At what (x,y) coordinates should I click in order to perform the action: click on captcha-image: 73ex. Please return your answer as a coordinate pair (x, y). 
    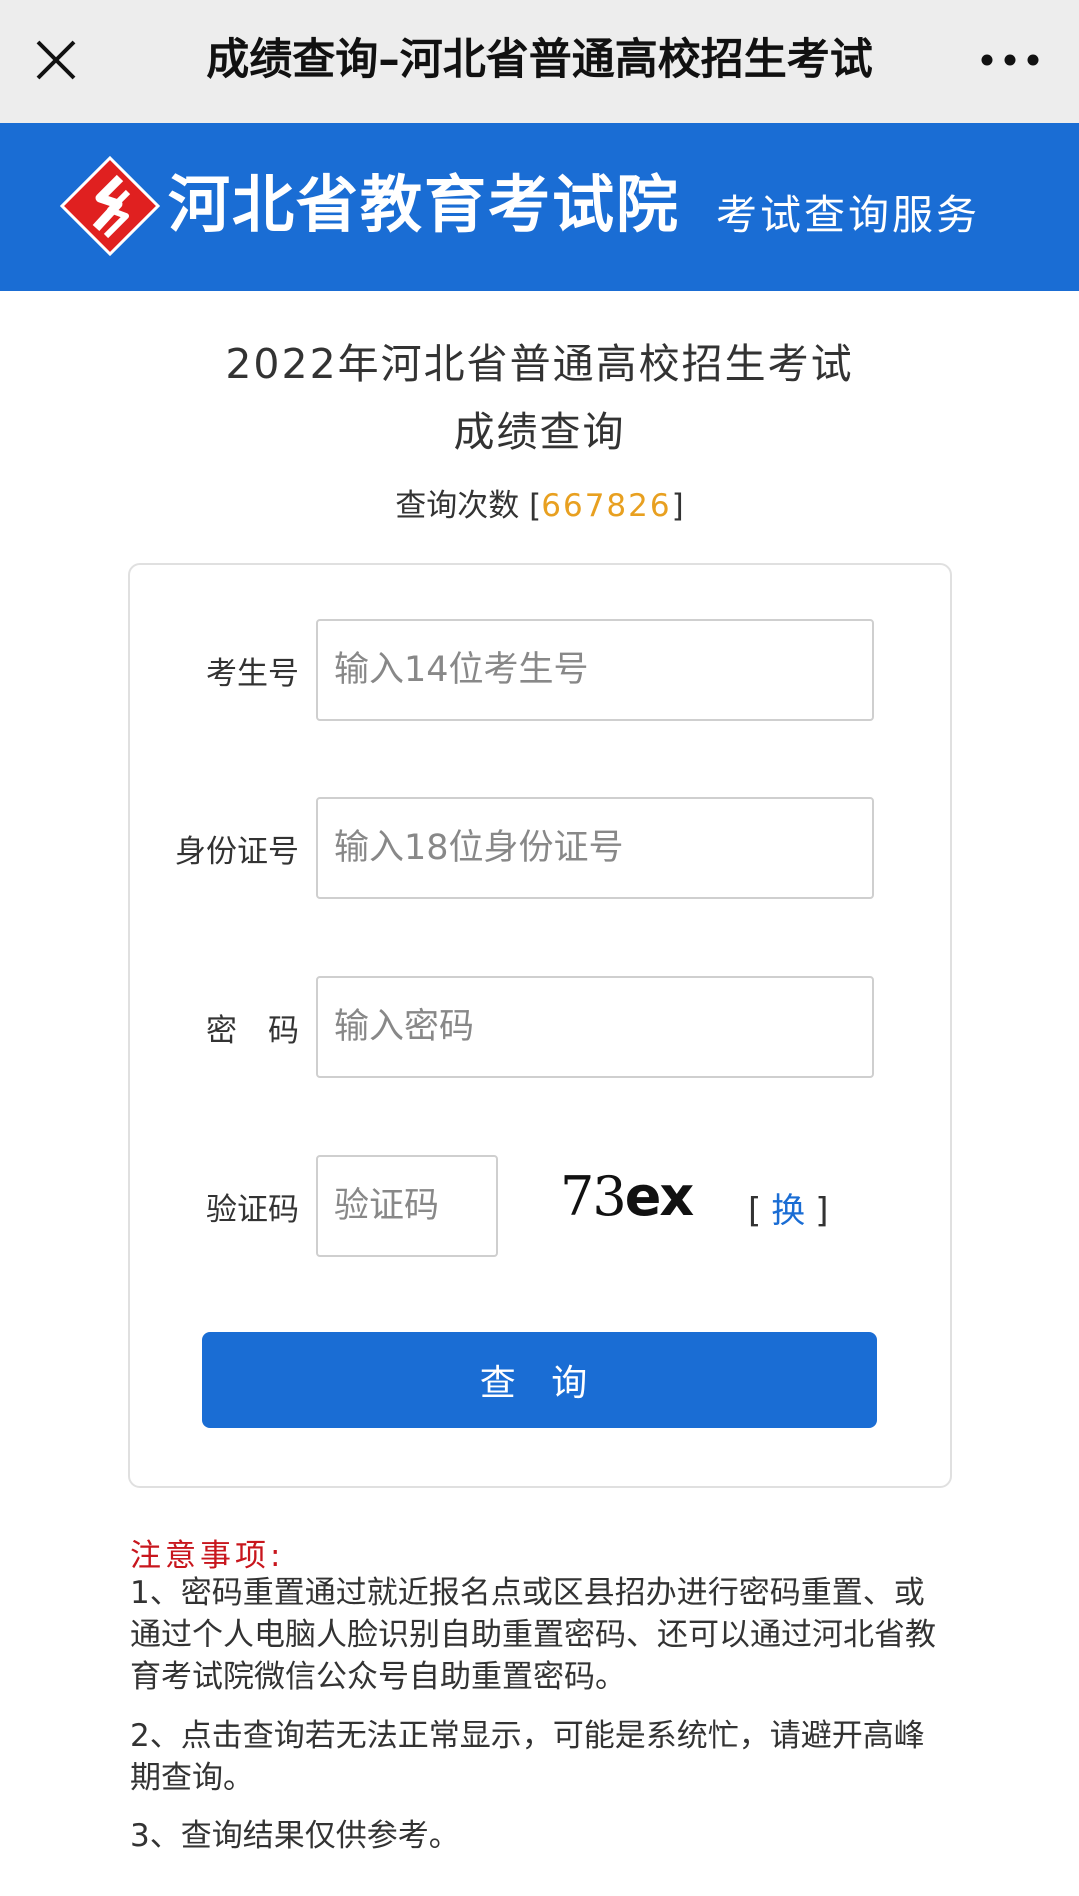
    Looking at the image, I should click on (630, 1197).